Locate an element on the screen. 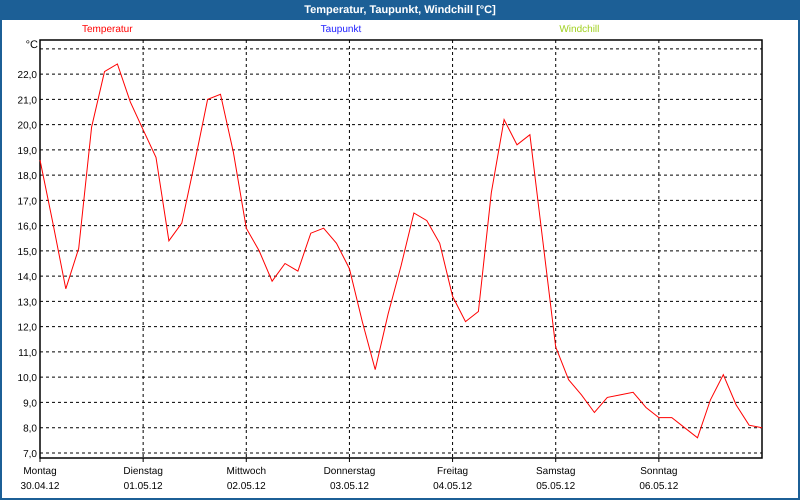 The height and width of the screenshot is (500, 800). y-tick-label: 12,0 is located at coordinates (27, 328).